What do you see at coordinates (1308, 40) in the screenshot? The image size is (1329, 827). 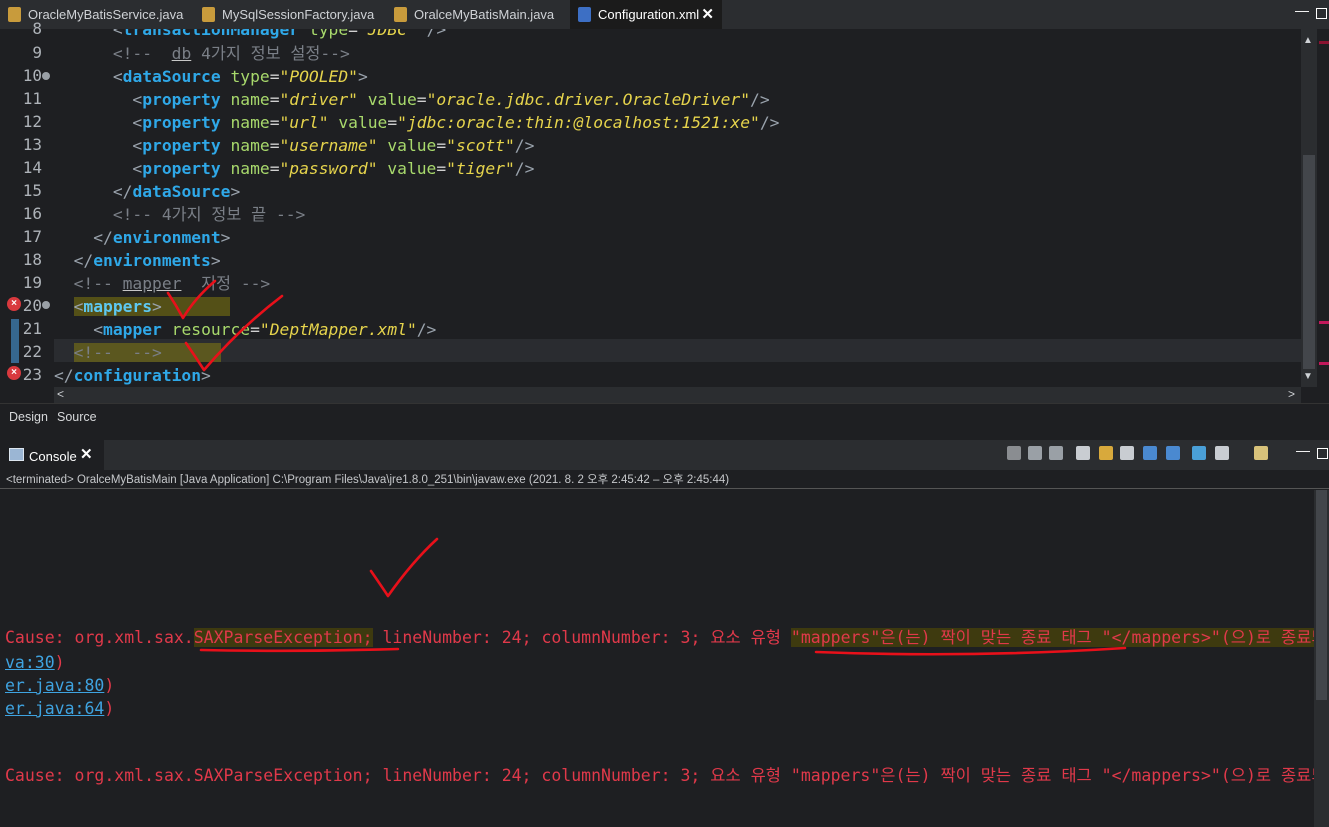 I see `scroll-up-icon: ▲` at bounding box center [1308, 40].